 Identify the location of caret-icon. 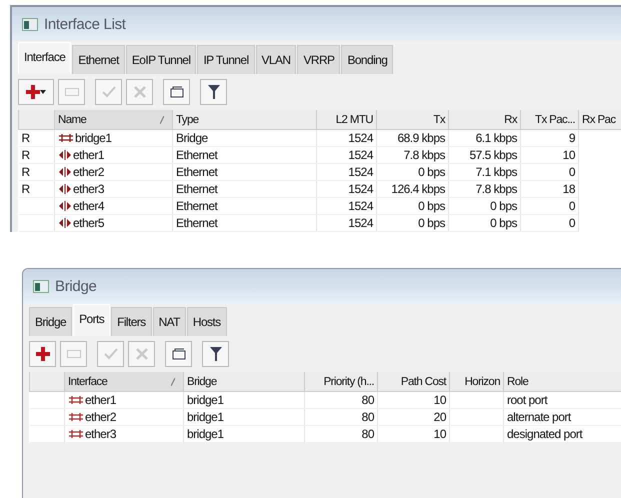
(43, 92).